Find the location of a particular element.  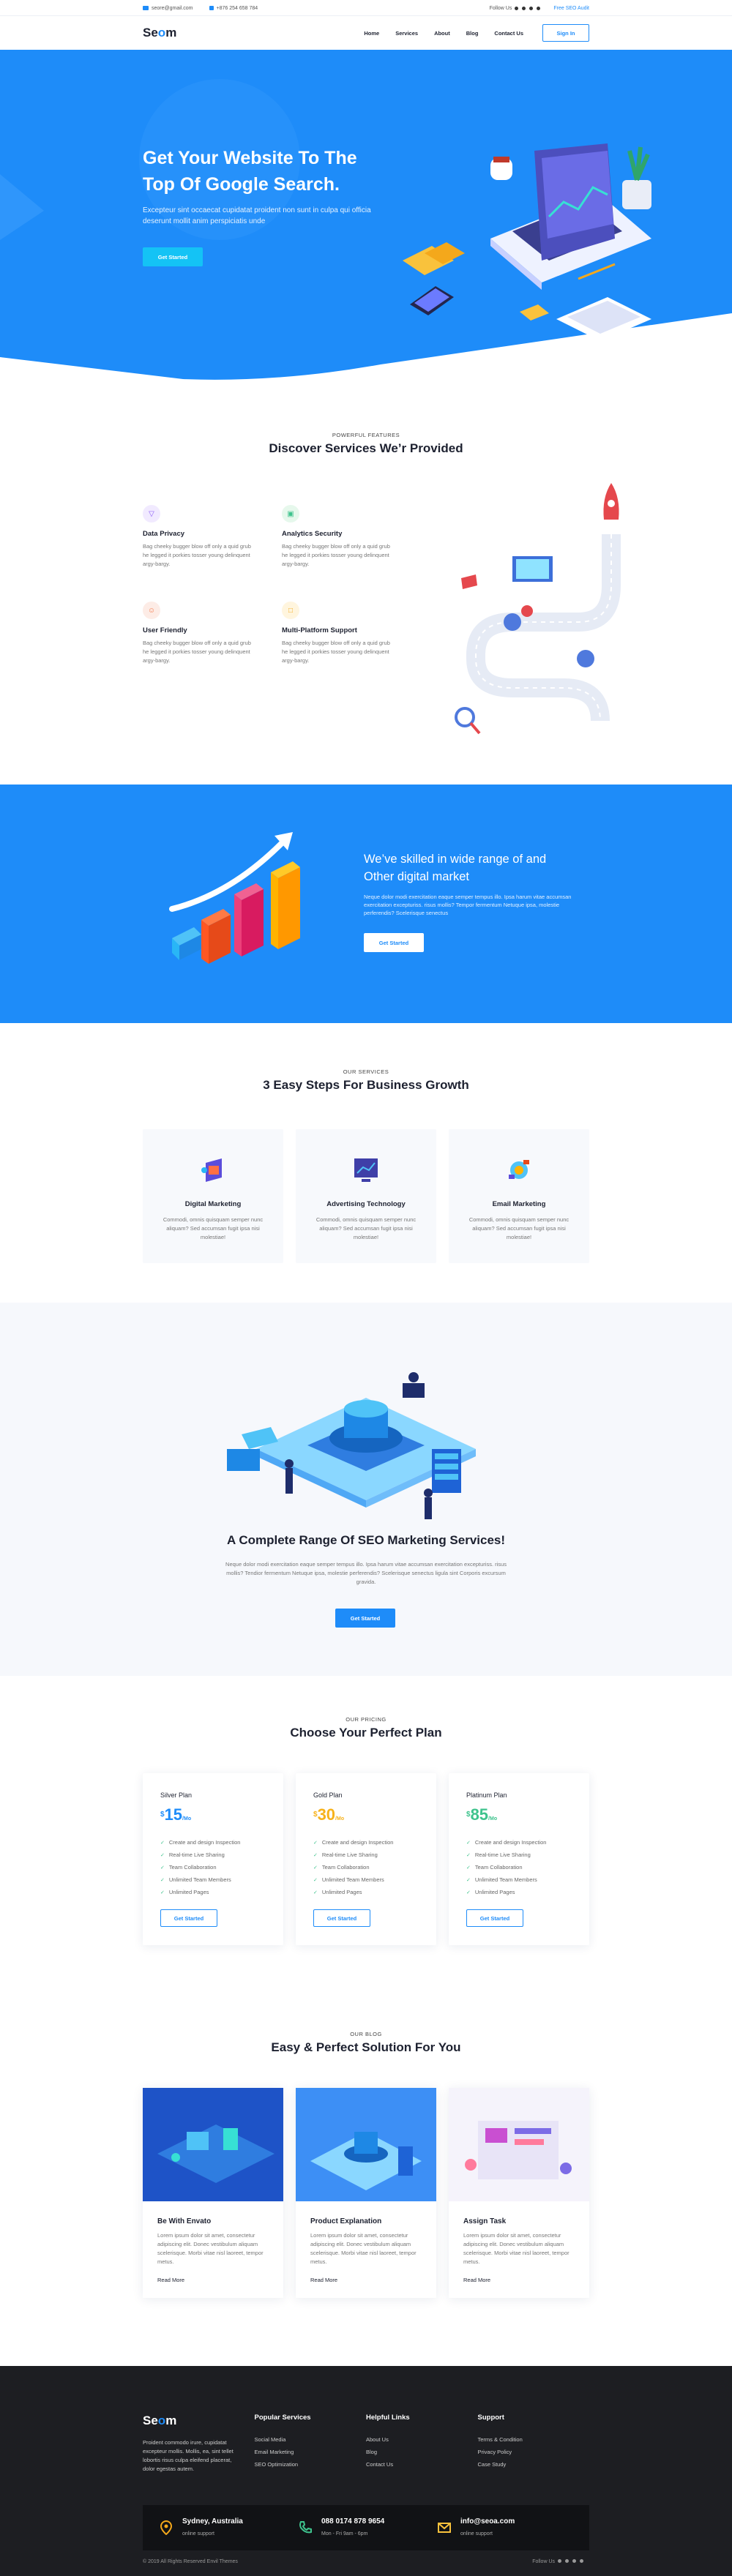

plan-feature: Real-time Live Sharing is located at coordinates (221, 1855).